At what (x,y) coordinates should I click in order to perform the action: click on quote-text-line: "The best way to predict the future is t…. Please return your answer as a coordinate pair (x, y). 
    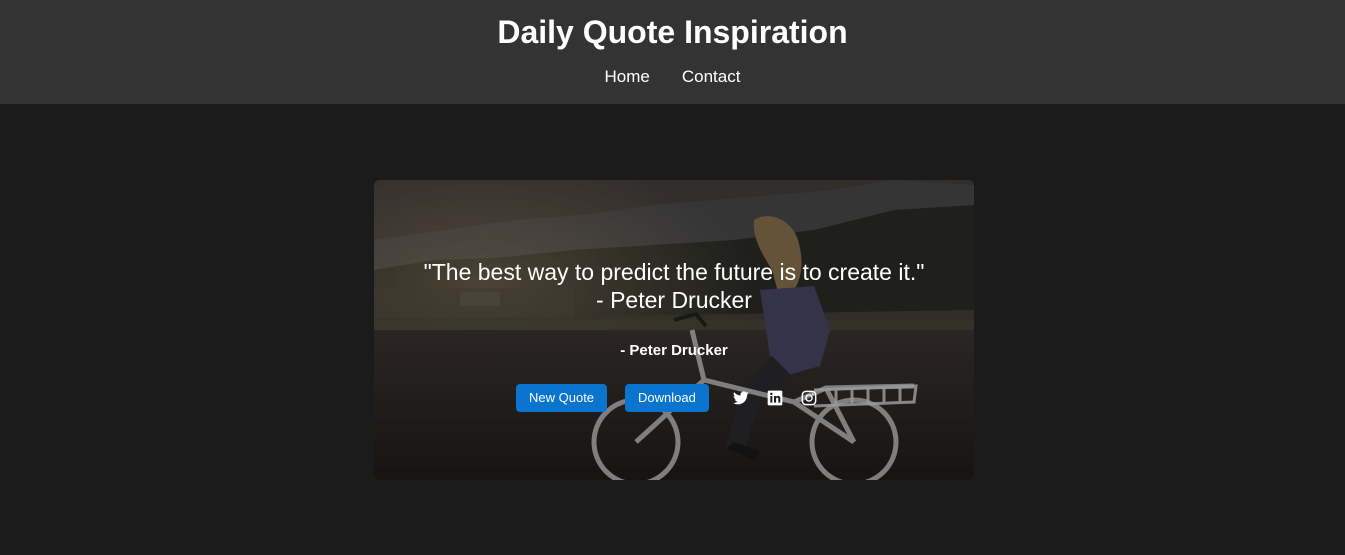
    Looking at the image, I should click on (674, 272).